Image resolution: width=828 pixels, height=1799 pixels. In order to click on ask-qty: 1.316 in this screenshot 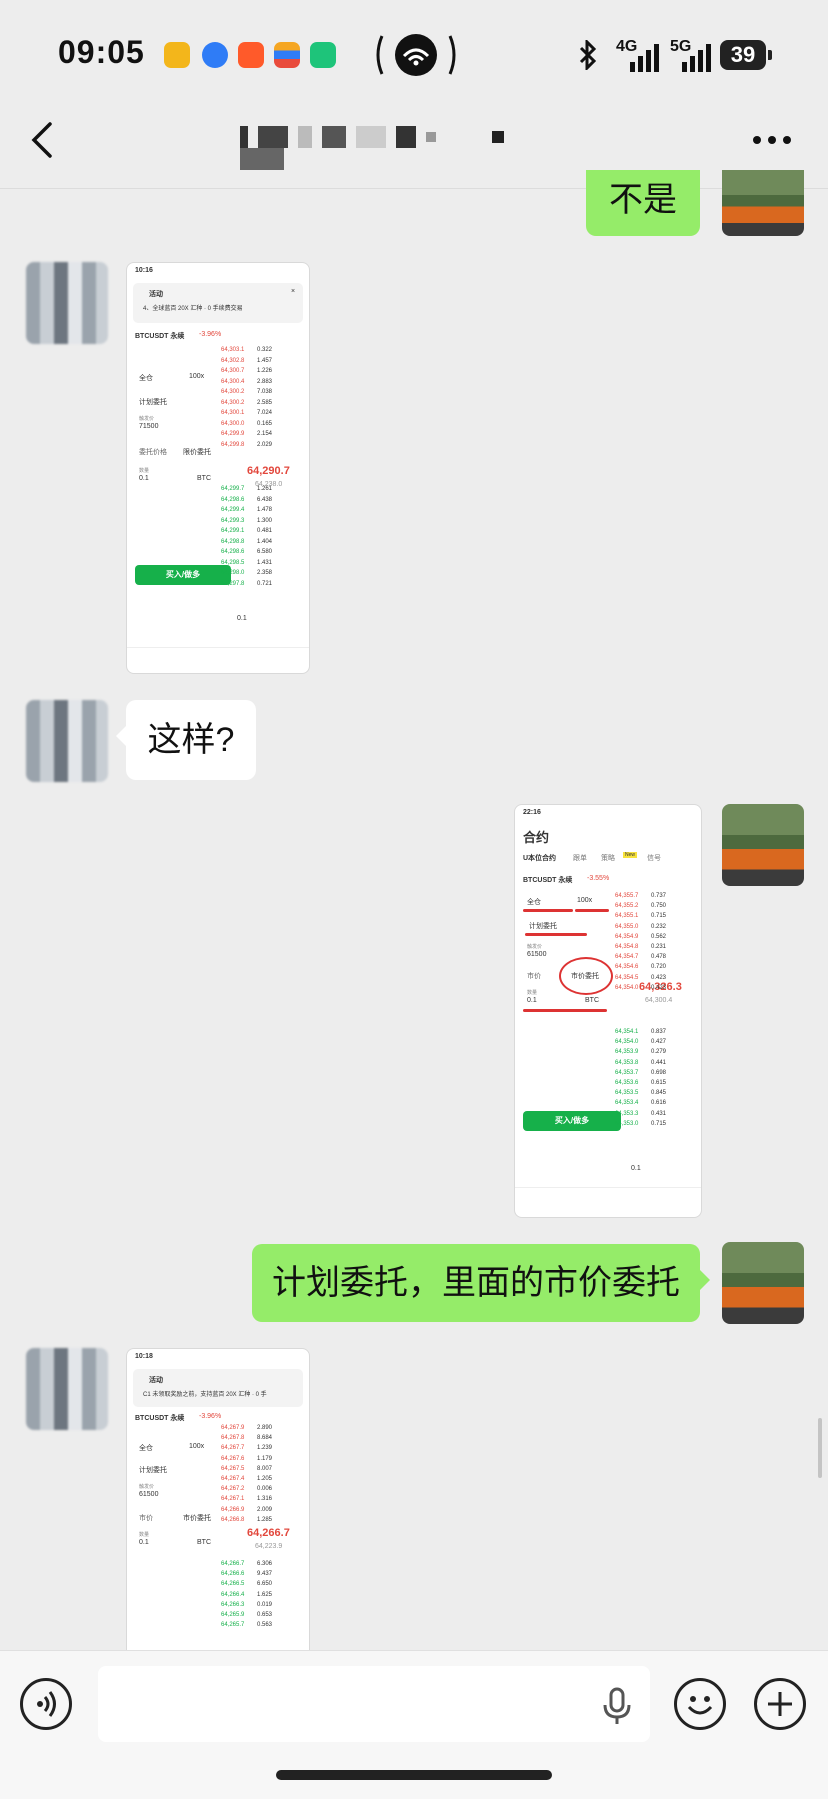, I will do `click(265, 1499)`.